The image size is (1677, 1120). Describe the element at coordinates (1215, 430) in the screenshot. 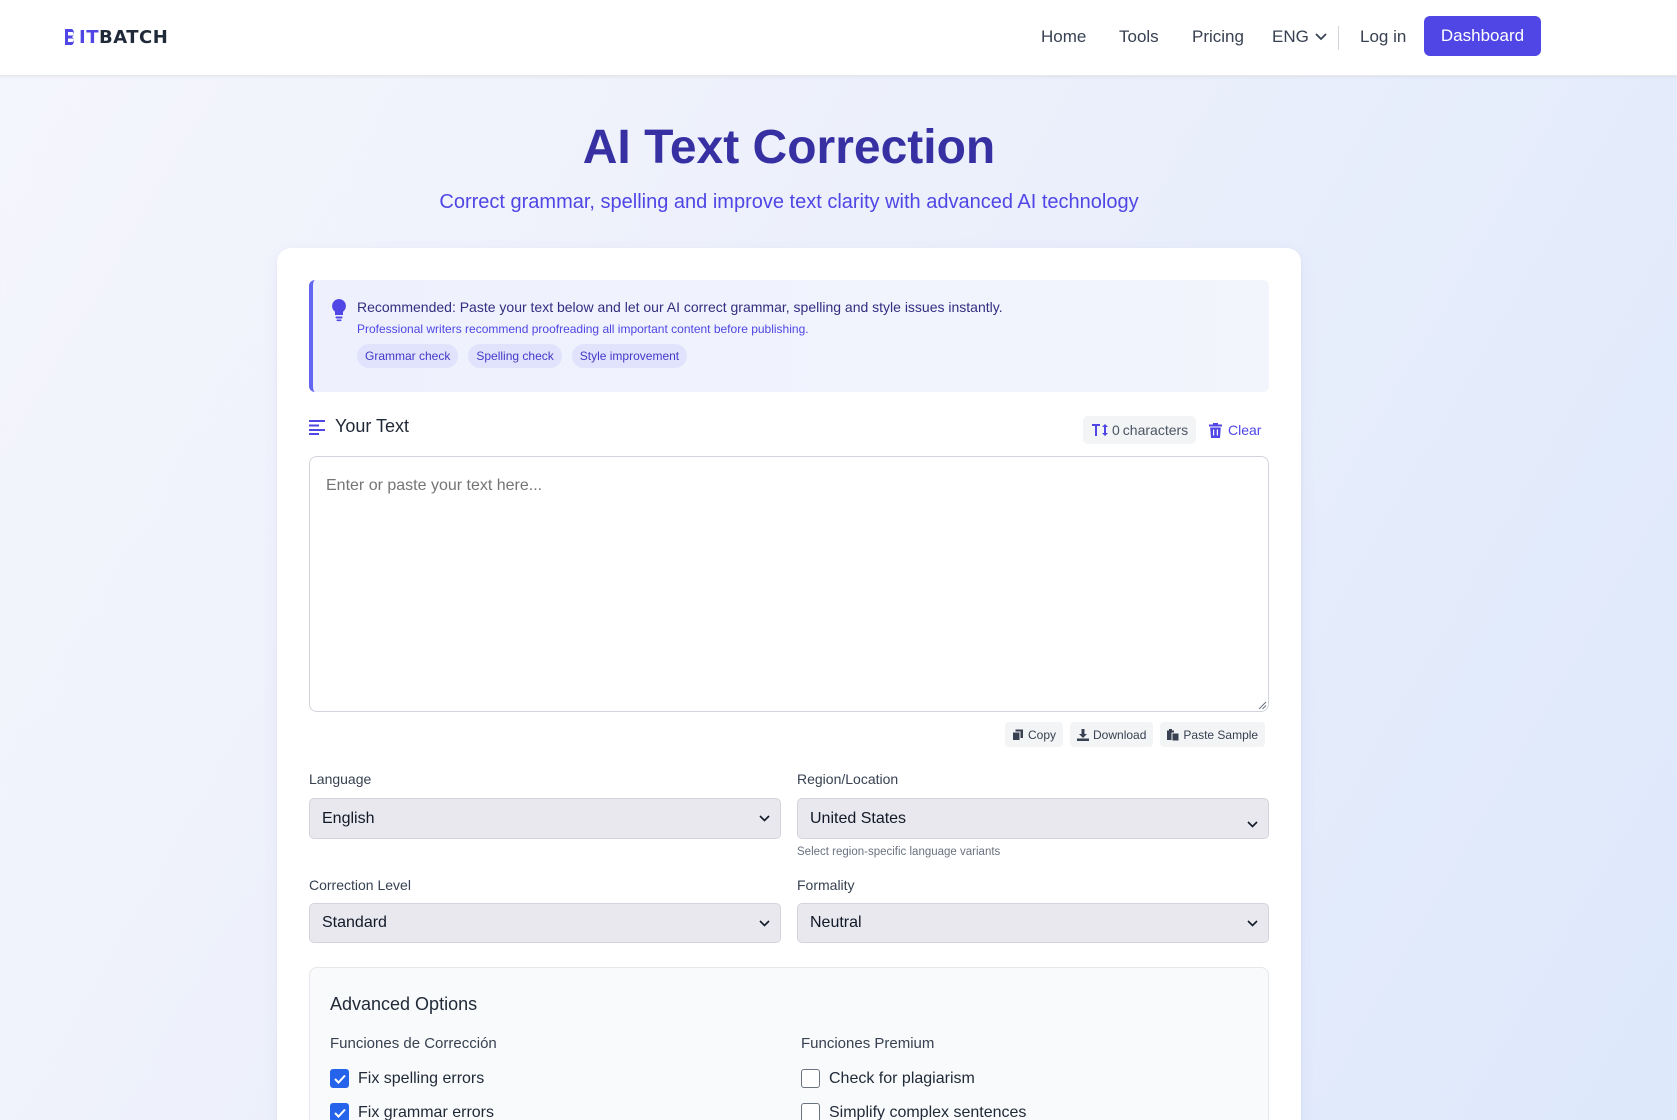

I see `trash-icon` at that location.